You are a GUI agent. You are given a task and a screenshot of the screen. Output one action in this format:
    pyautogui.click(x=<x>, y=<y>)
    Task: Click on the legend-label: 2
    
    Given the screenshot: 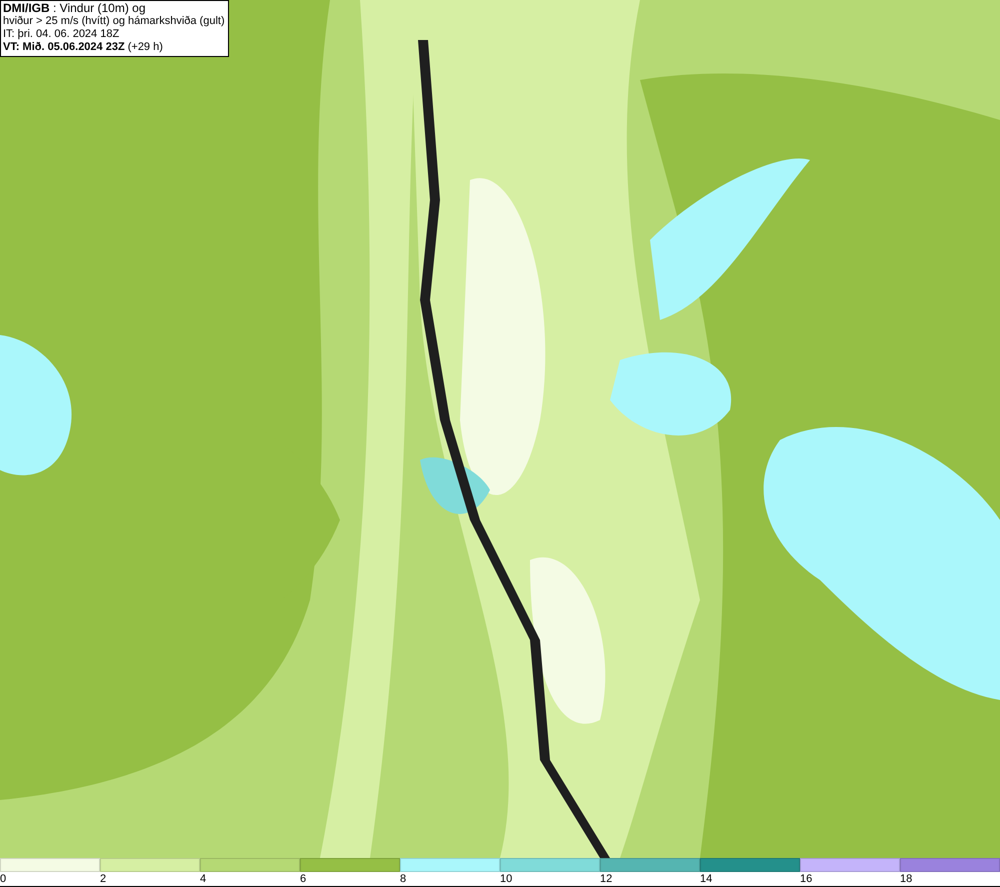 What is the action you would take?
    pyautogui.click(x=103, y=879)
    